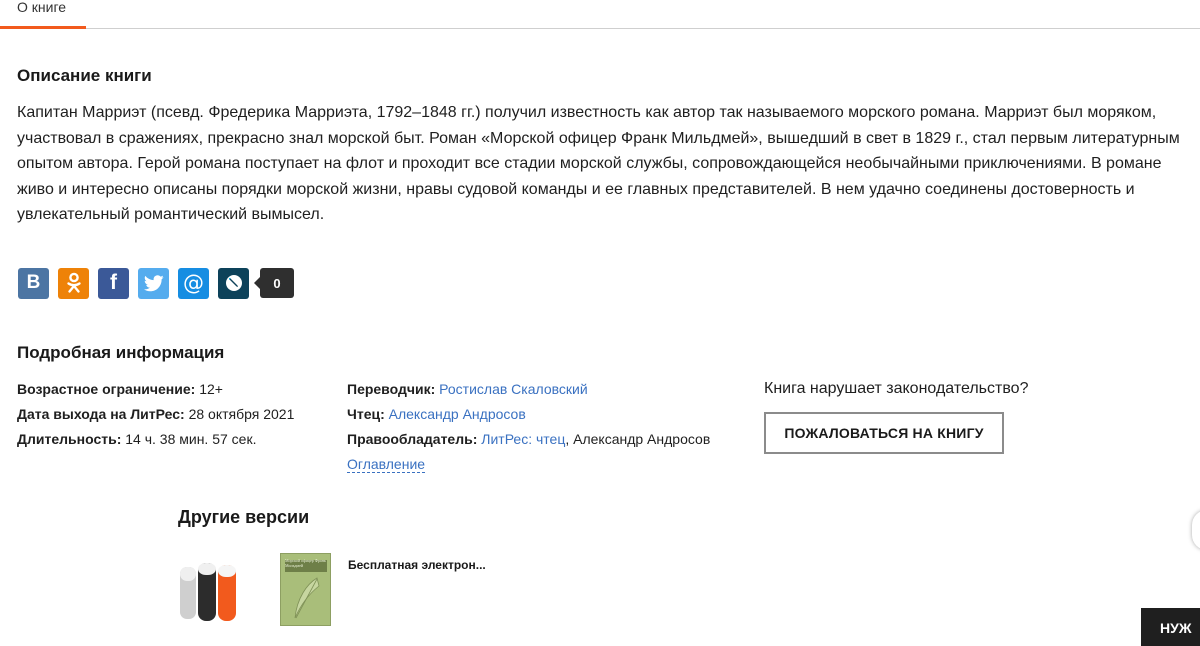 This screenshot has height=646, width=1200. I want to click on release-date-value: 28 октября 2021, so click(241, 414).